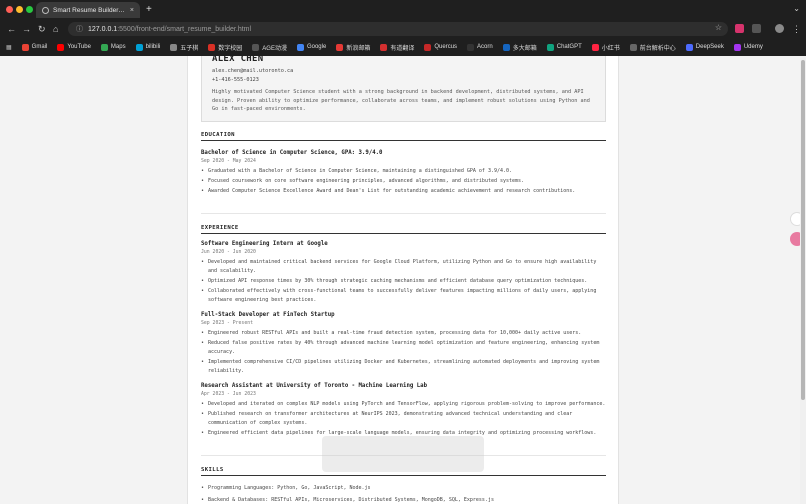 Image resolution: width=806 pixels, height=504 pixels. I want to click on bookmark-label: Maps, so click(118, 47).